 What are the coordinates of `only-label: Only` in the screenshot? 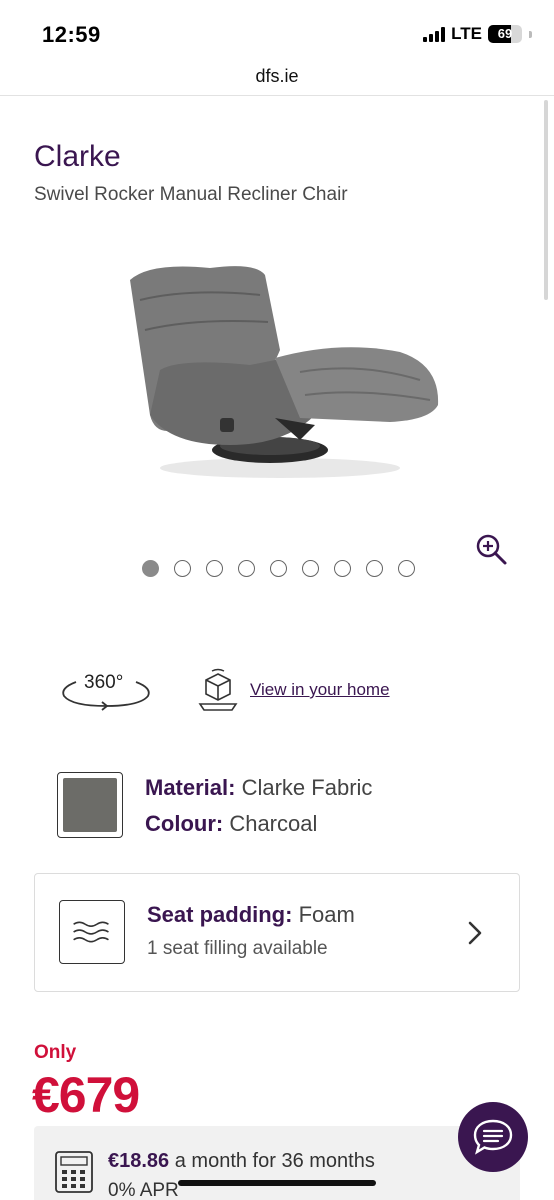 It's located at (55, 1052).